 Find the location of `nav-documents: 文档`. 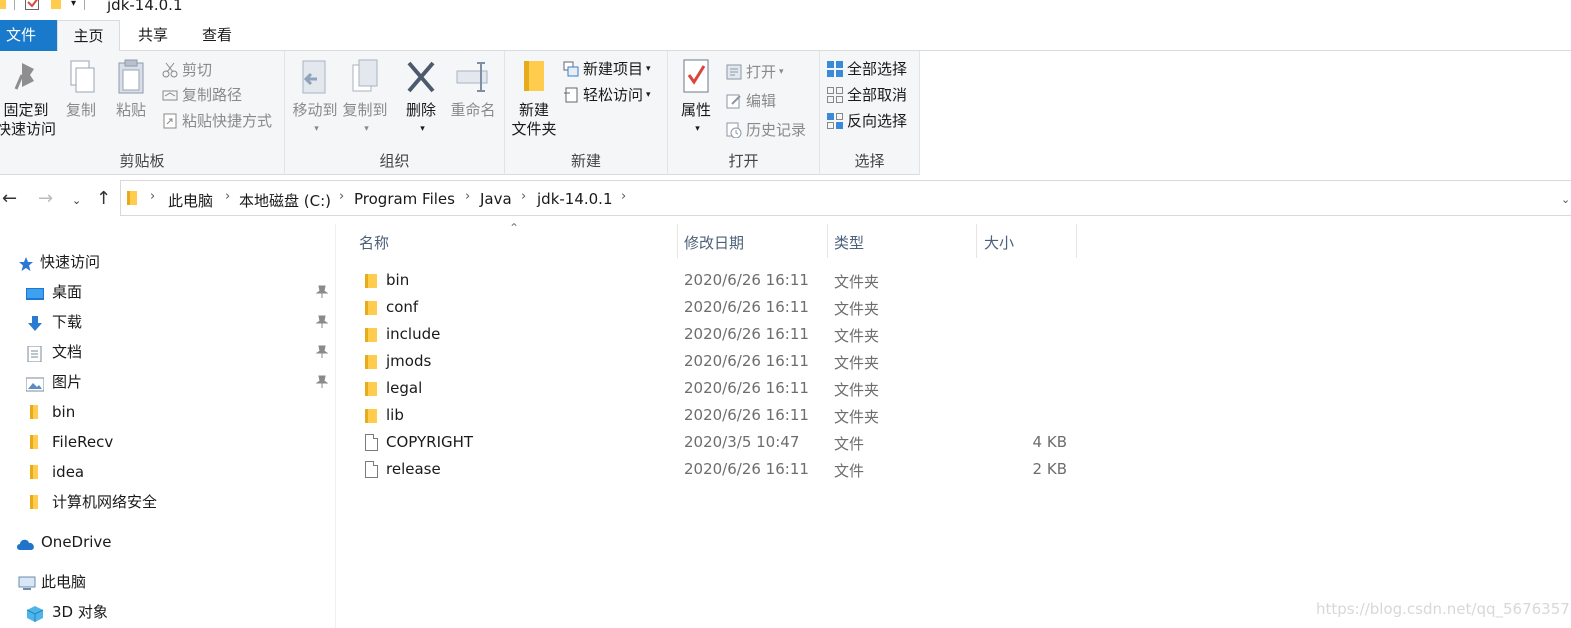

nav-documents: 文档 is located at coordinates (54, 352).